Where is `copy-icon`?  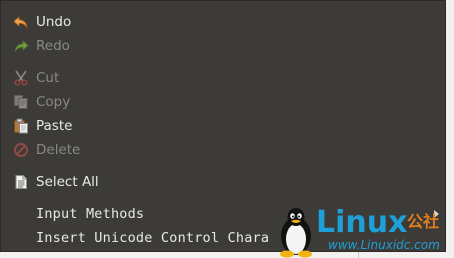 copy-icon is located at coordinates (21, 102).